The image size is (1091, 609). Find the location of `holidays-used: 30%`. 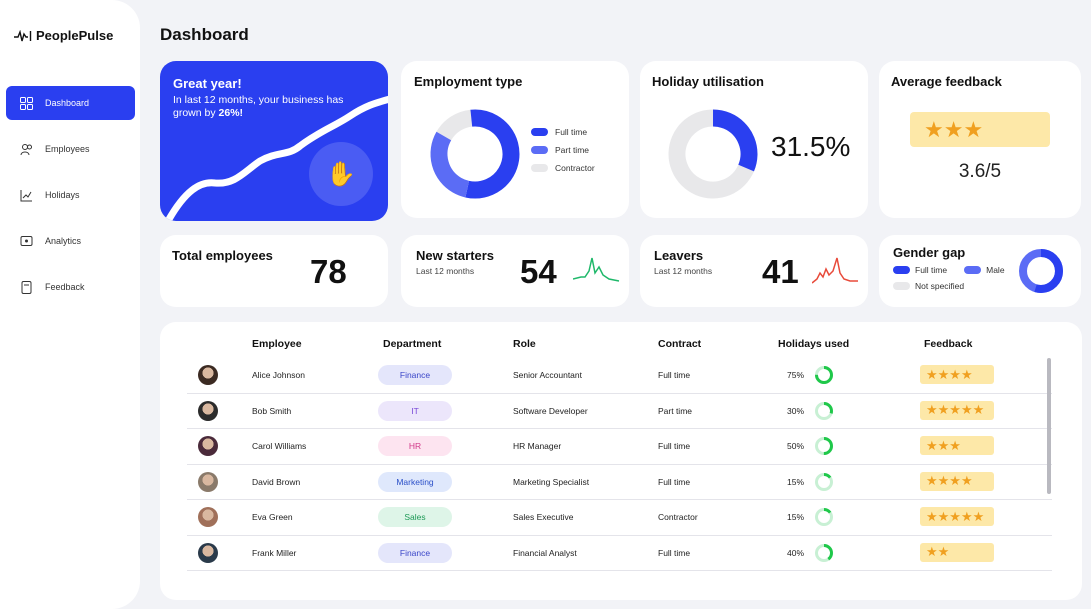

holidays-used: 30% is located at coordinates (796, 410).